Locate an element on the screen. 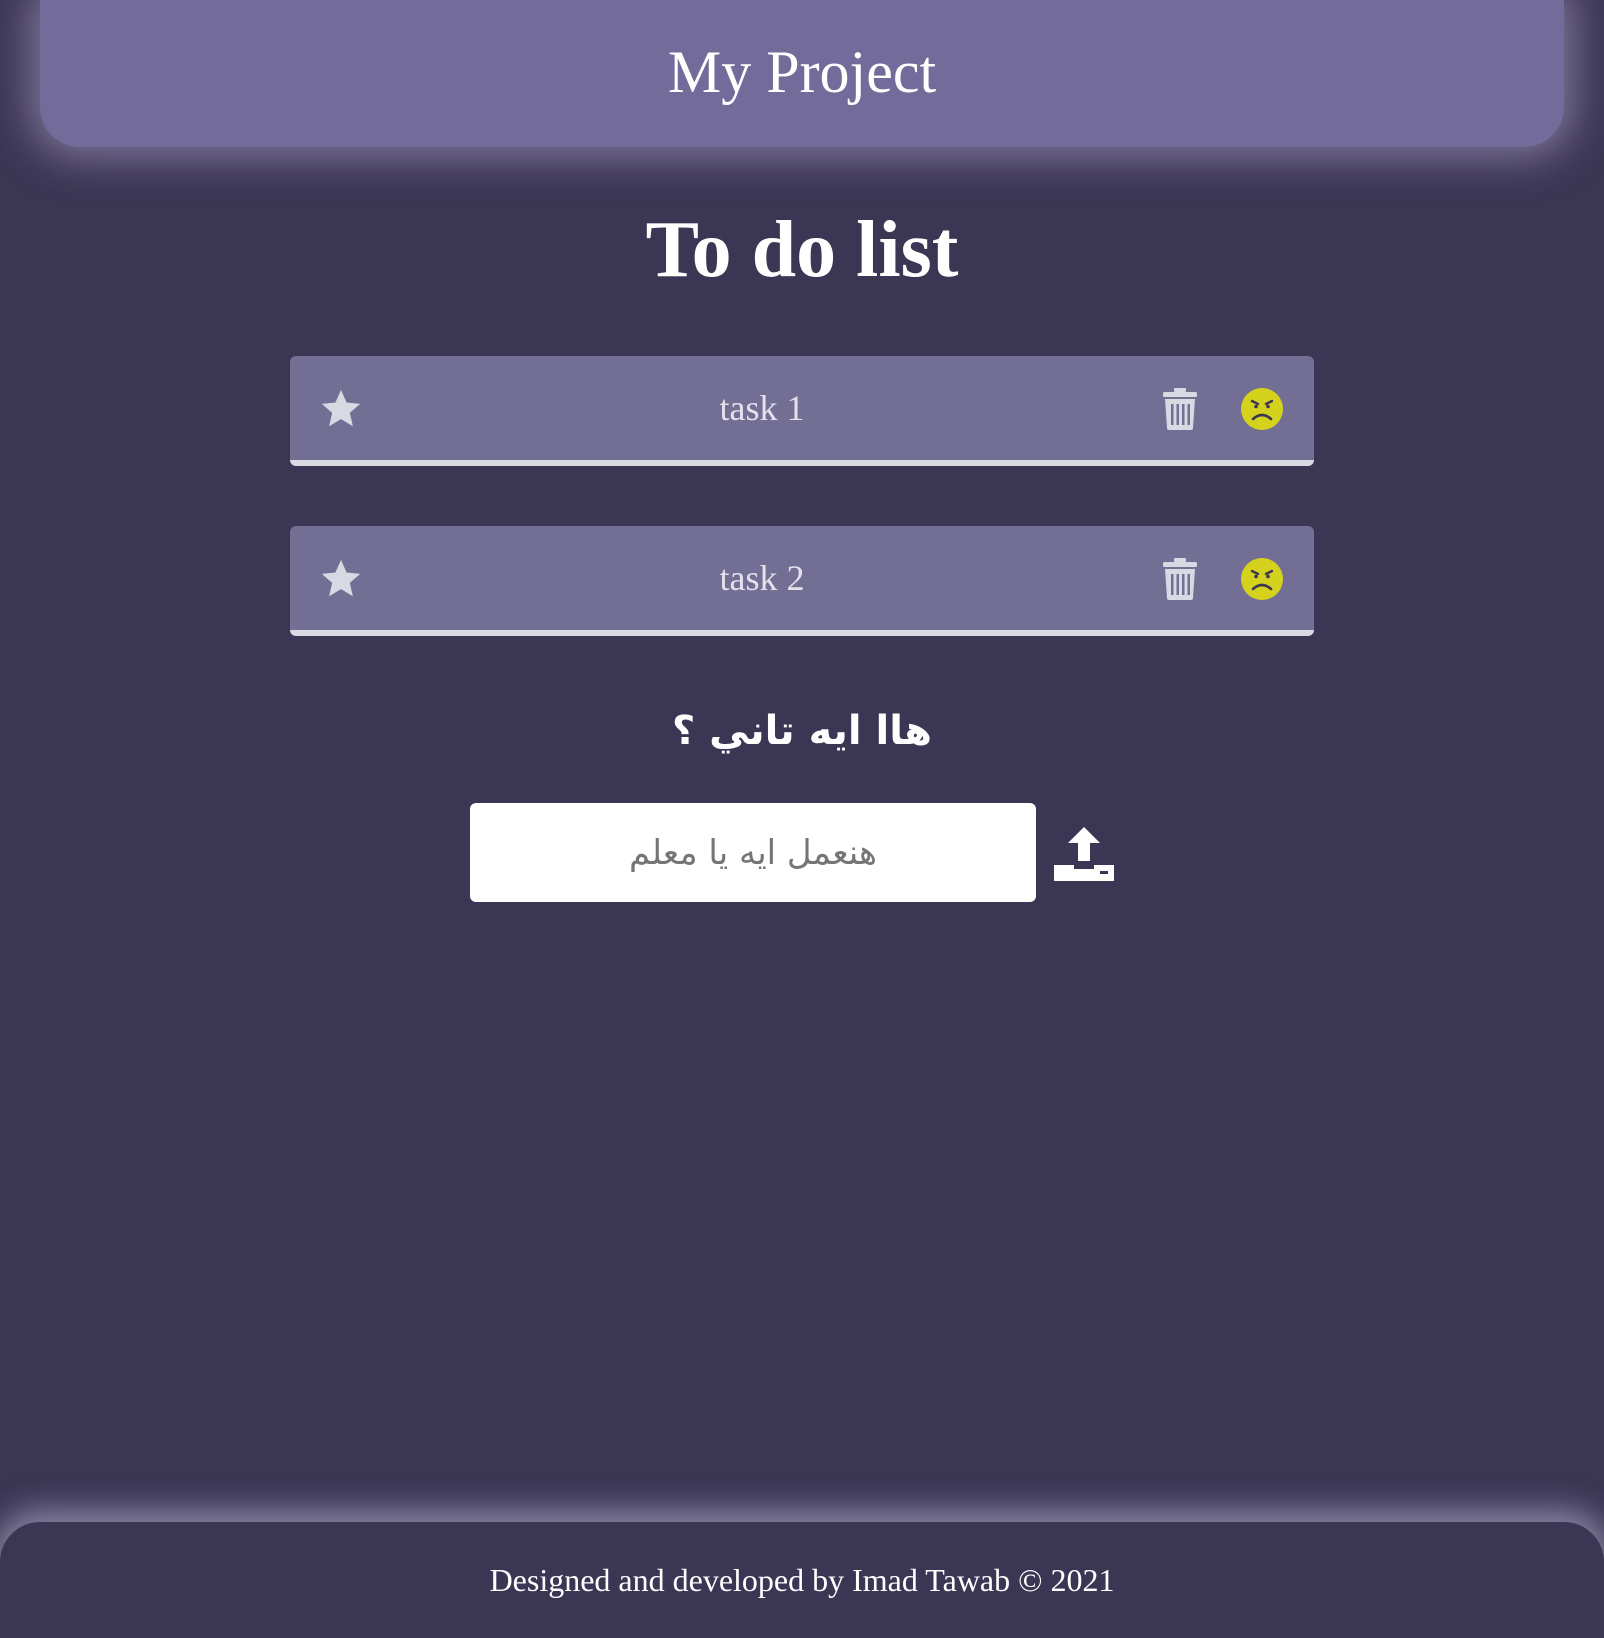 Image resolution: width=1604 pixels, height=1638 pixels. page-title: To do list is located at coordinates (802, 250).